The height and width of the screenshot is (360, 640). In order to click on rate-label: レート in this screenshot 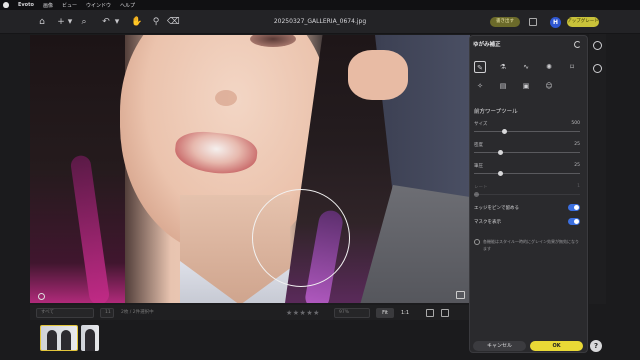, I will do `click(481, 187)`.